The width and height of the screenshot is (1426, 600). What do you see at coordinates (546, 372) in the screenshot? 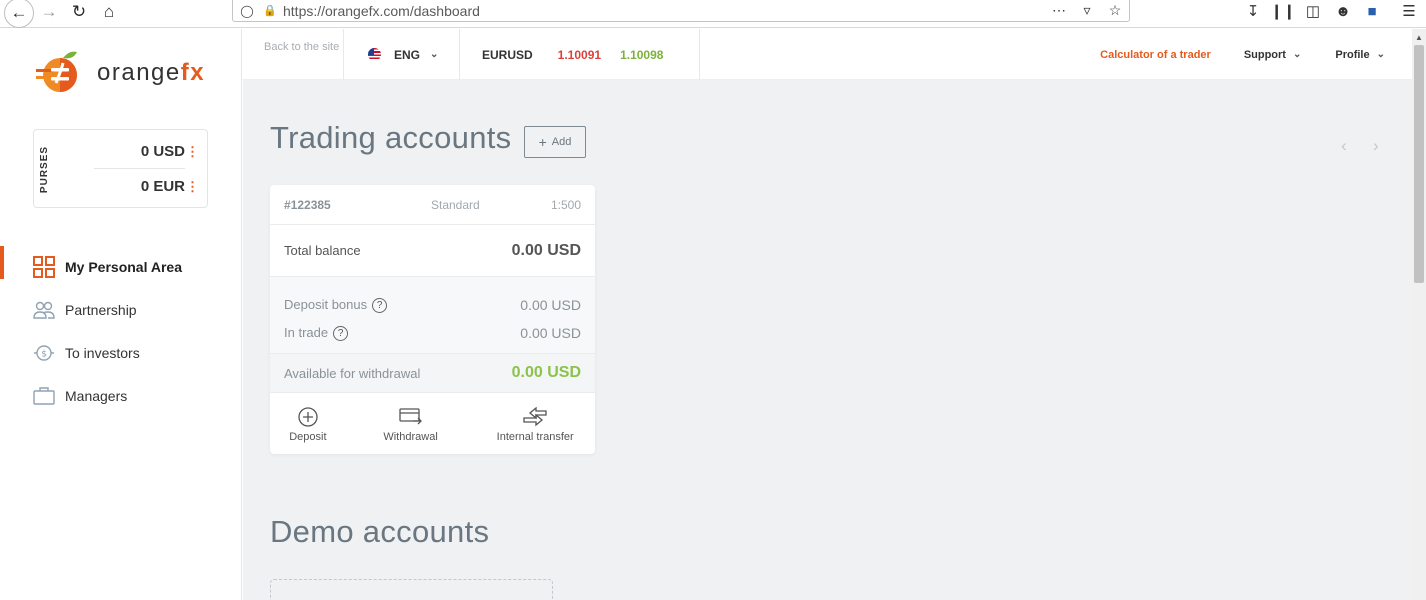
I see `available-value: 0.00 USD` at bounding box center [546, 372].